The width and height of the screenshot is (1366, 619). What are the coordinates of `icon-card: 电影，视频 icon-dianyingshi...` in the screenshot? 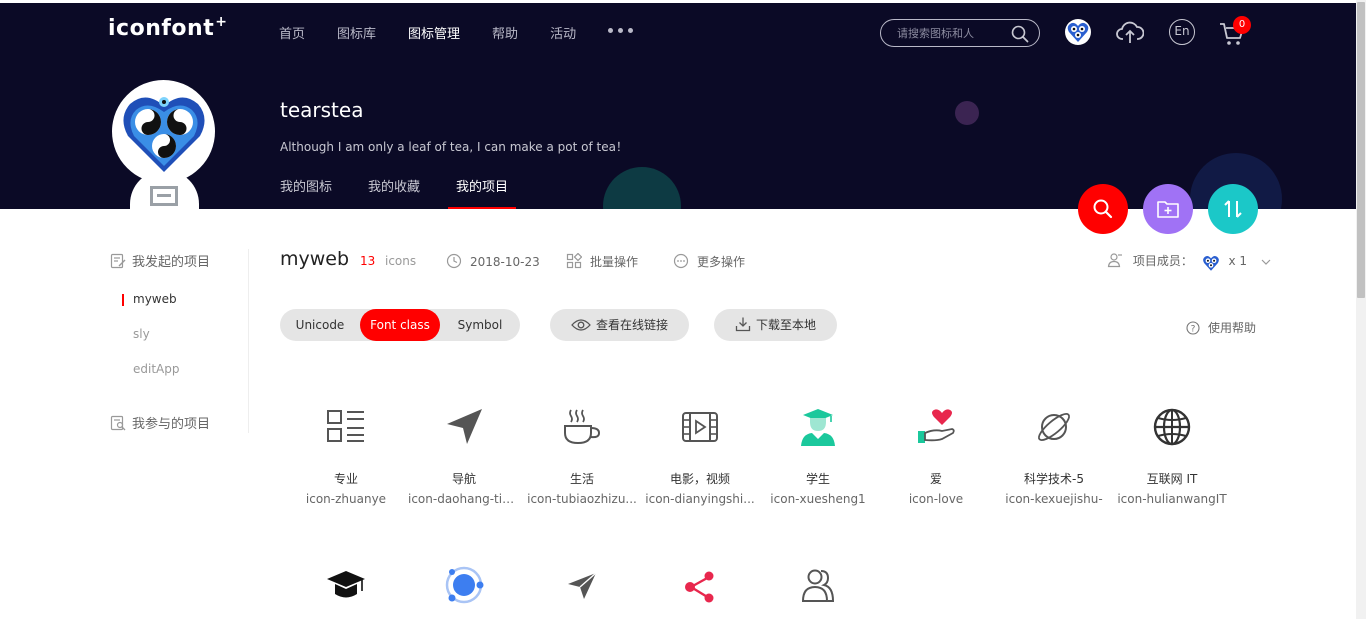 It's located at (700, 457).